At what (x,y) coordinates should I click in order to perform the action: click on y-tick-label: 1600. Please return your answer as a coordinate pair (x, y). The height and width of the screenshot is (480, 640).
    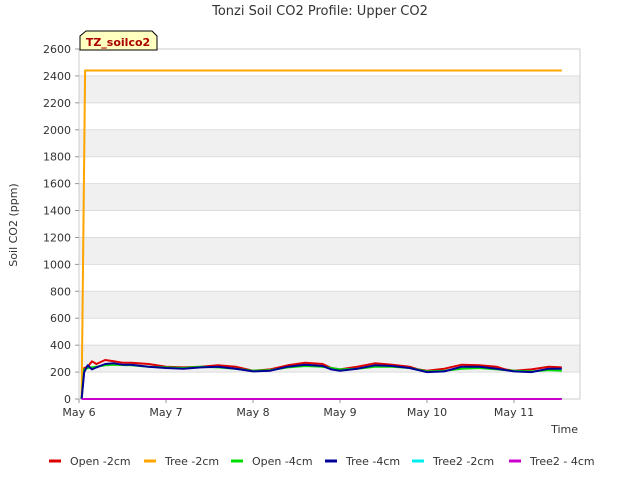
    Looking at the image, I should click on (57, 184).